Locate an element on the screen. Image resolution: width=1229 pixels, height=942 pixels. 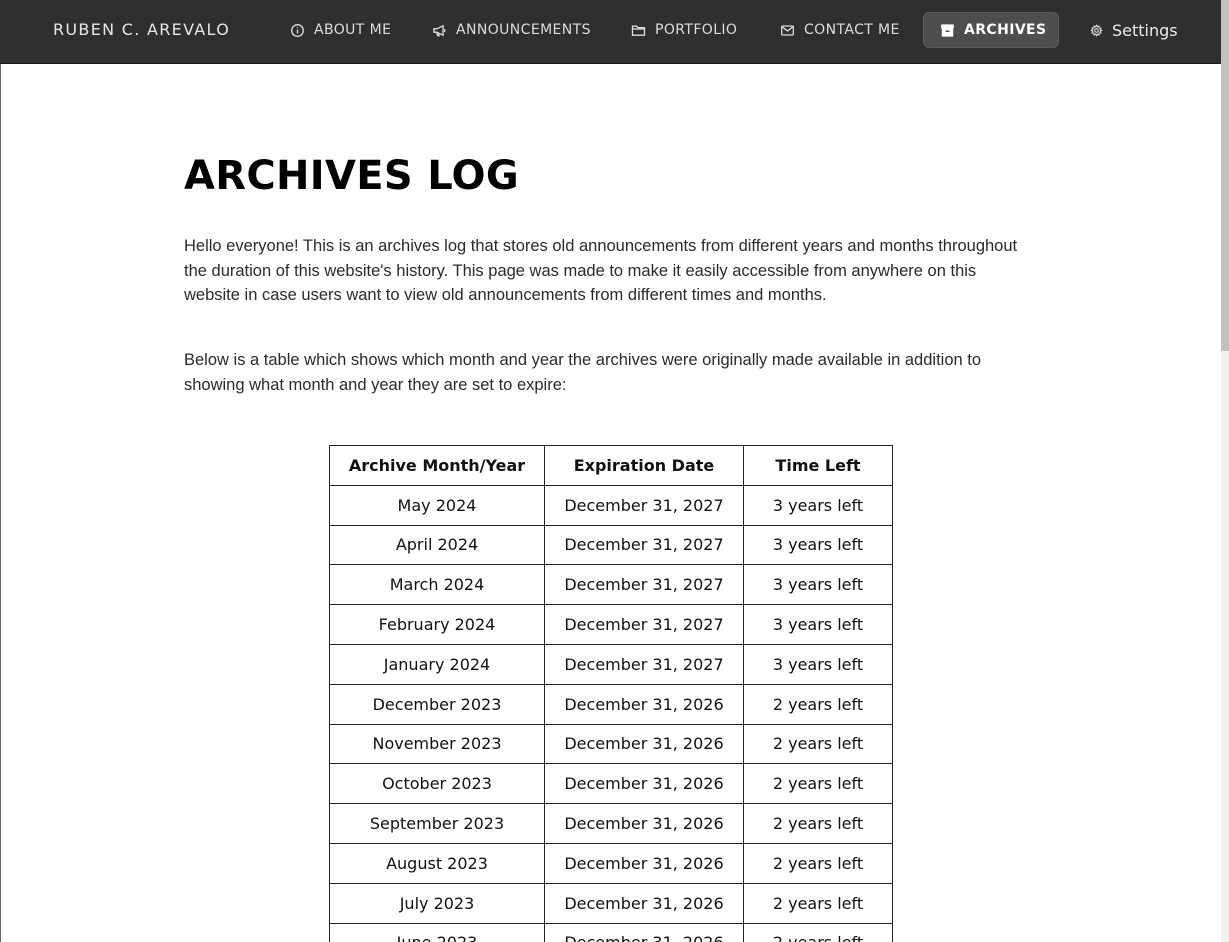
table-row: July 2023 December 31, 2026 2 years left is located at coordinates (611, 903).